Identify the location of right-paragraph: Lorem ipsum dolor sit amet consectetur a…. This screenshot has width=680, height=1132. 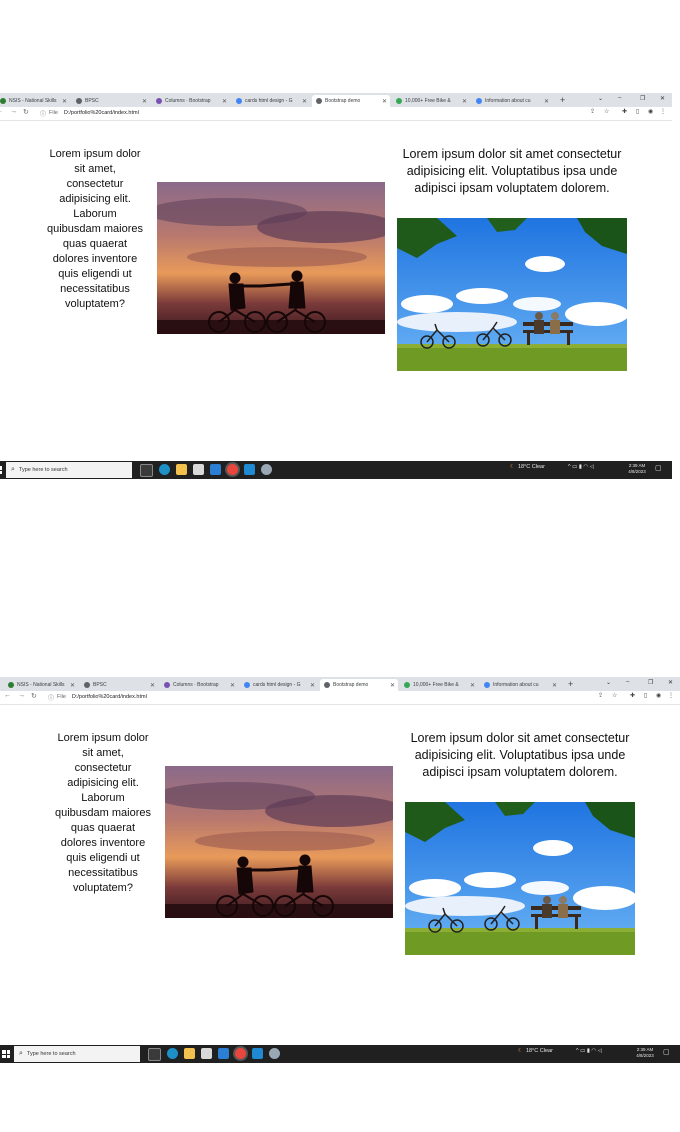
(520, 755).